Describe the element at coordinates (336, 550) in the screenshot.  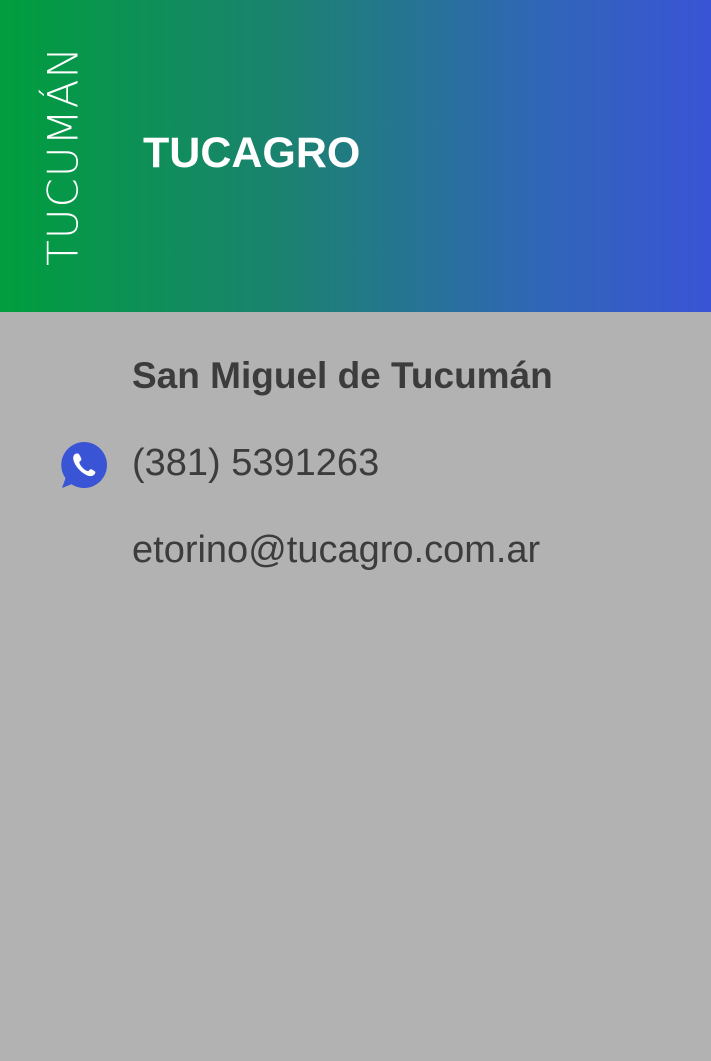
I see `email-address: etorino@tucagro.com.ar` at that location.